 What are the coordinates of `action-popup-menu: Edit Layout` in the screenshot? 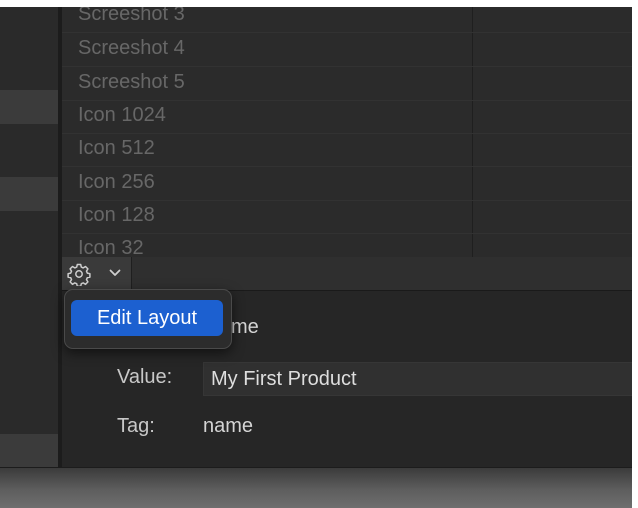 It's located at (148, 319).